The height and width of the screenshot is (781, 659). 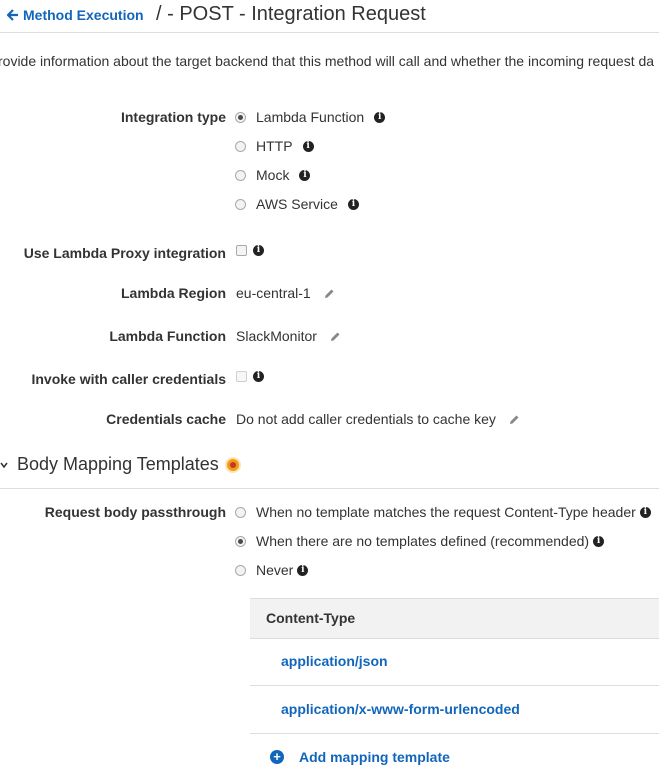 I want to click on radio-label: HTTP, so click(x=274, y=146).